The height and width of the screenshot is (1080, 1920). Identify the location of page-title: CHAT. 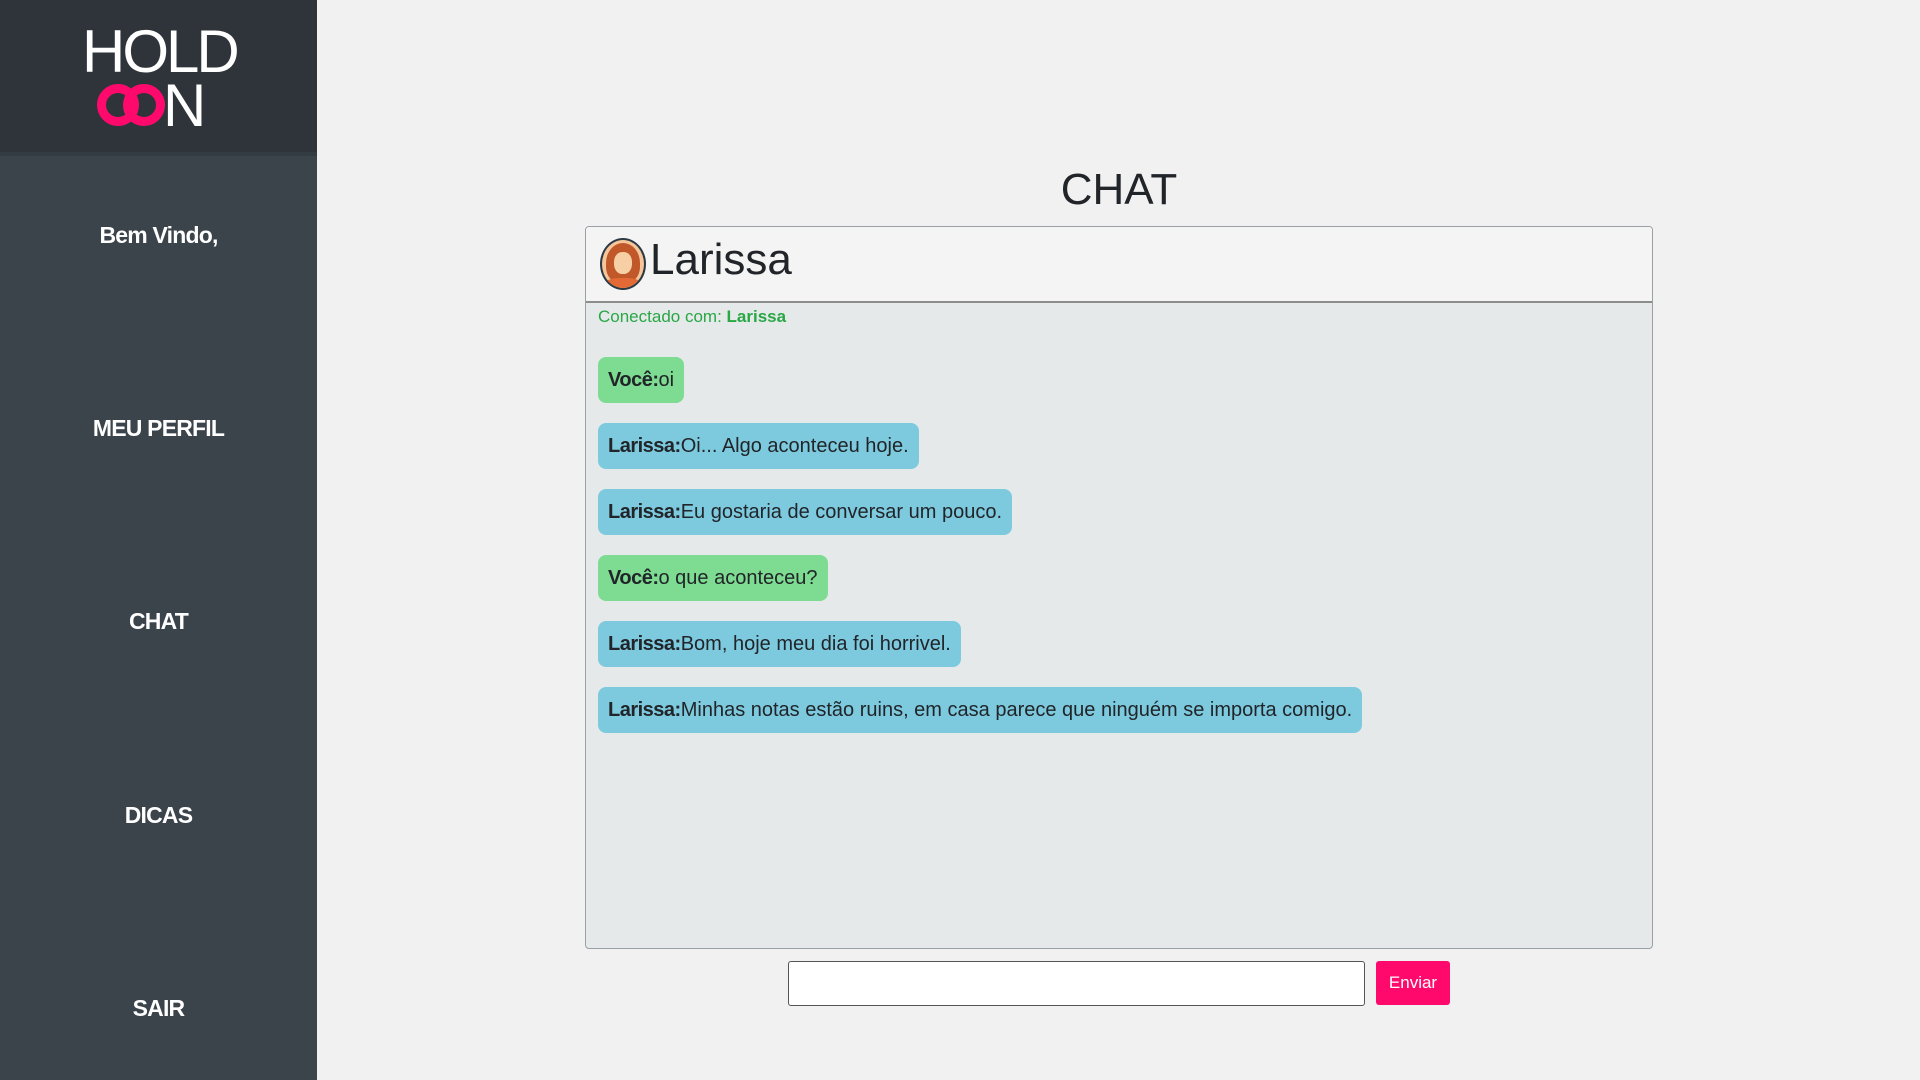
(1119, 189).